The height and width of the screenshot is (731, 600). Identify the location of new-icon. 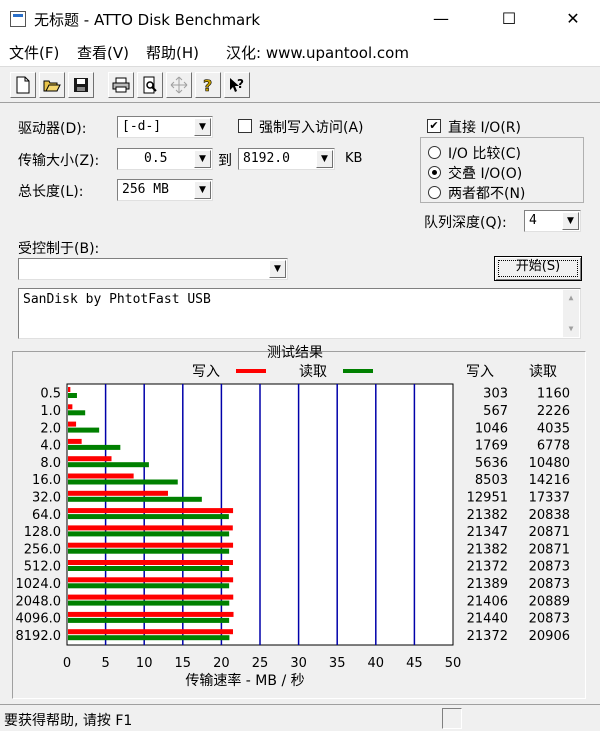
(23, 85).